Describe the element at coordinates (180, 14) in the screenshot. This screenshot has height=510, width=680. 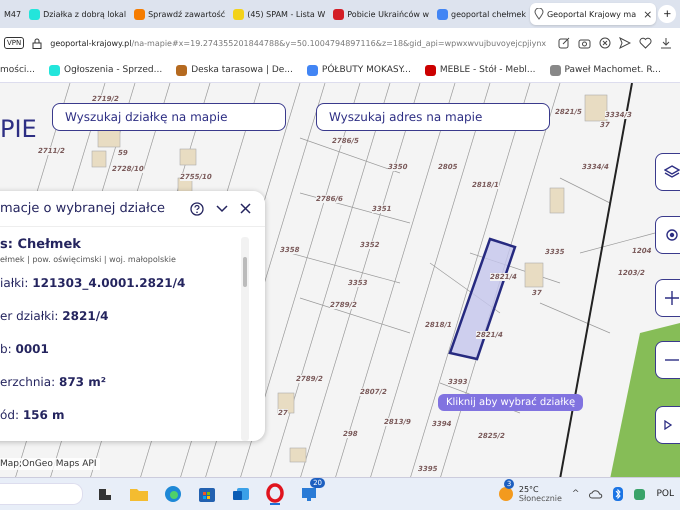
I see `browser-tab: Sprawdź zawartość` at that location.